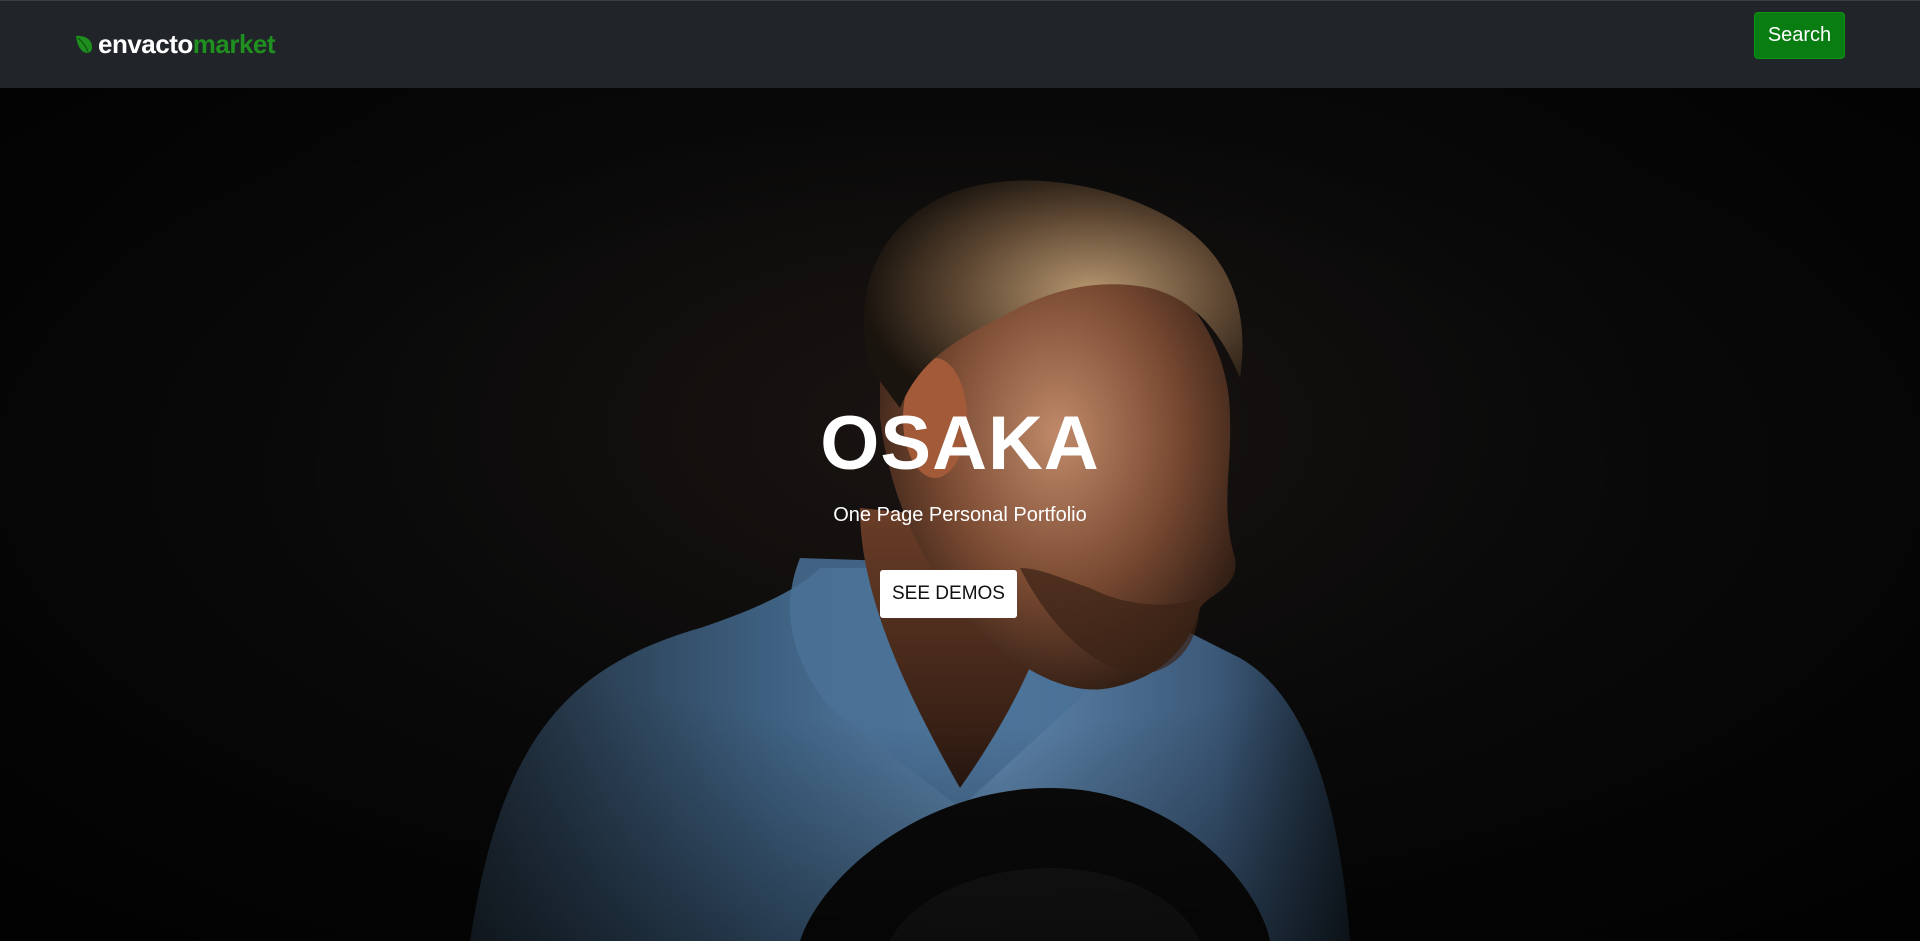 This screenshot has width=1920, height=941. What do you see at coordinates (145, 44) in the screenshot?
I see `brand-wordmark-part1: envacto` at bounding box center [145, 44].